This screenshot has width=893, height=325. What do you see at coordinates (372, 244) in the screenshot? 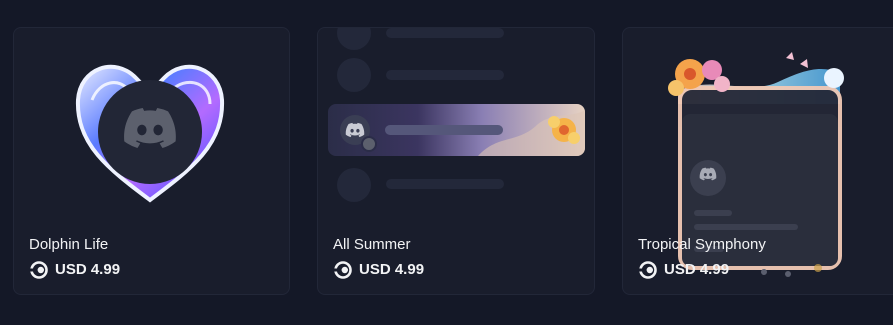
I see `product-name: All Summer` at bounding box center [372, 244].